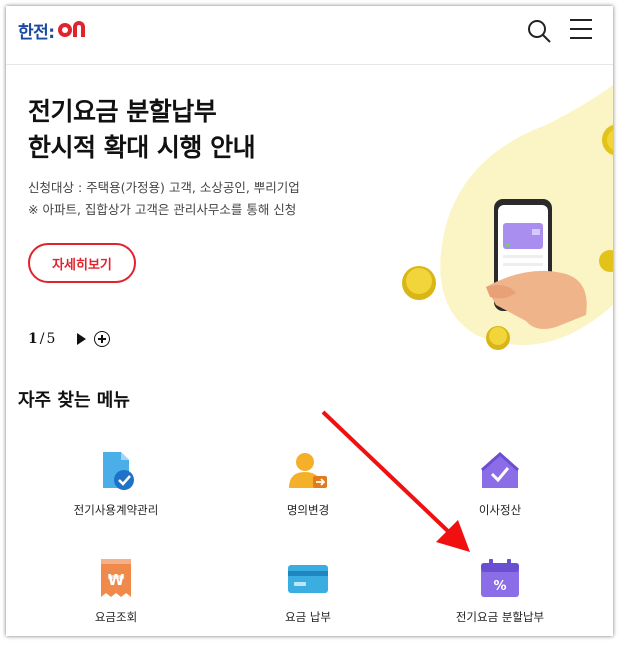  Describe the element at coordinates (581, 20) in the screenshot. I see `hamburger-menu-icon` at that location.